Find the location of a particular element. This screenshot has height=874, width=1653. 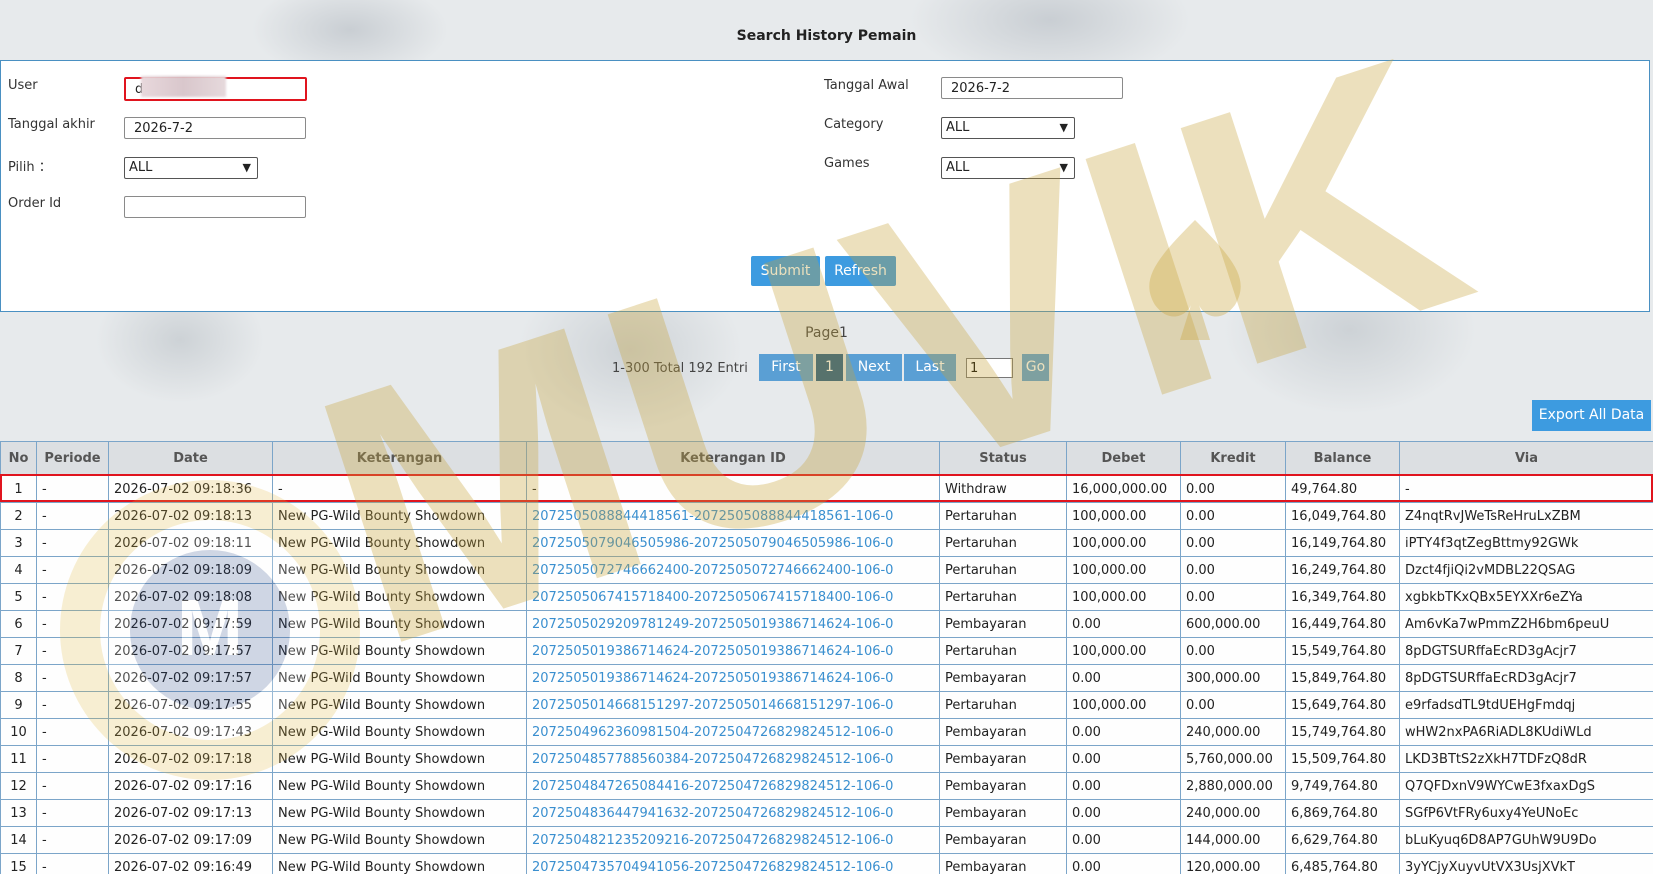

column-header-debet: Debet is located at coordinates (1123, 458).